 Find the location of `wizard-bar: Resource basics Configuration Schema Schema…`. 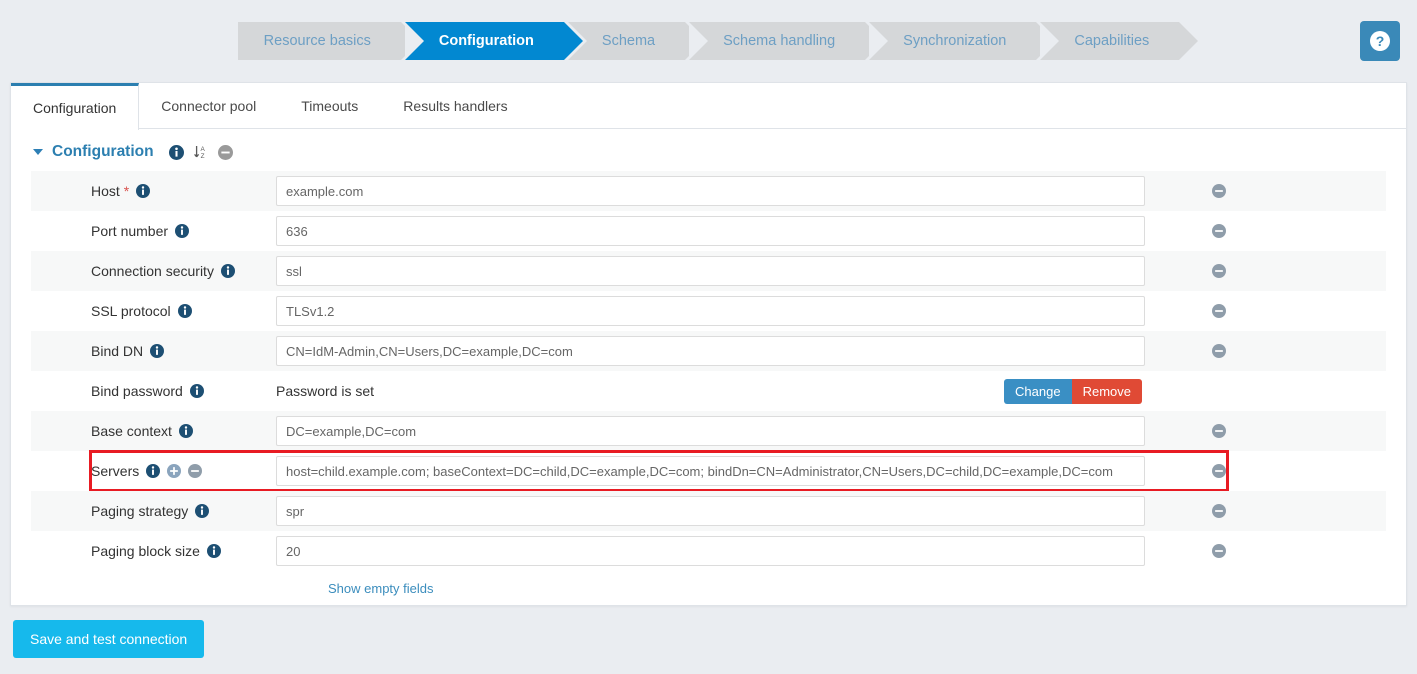

wizard-bar: Resource basics Configuration Schema Schema… is located at coordinates (708, 41).